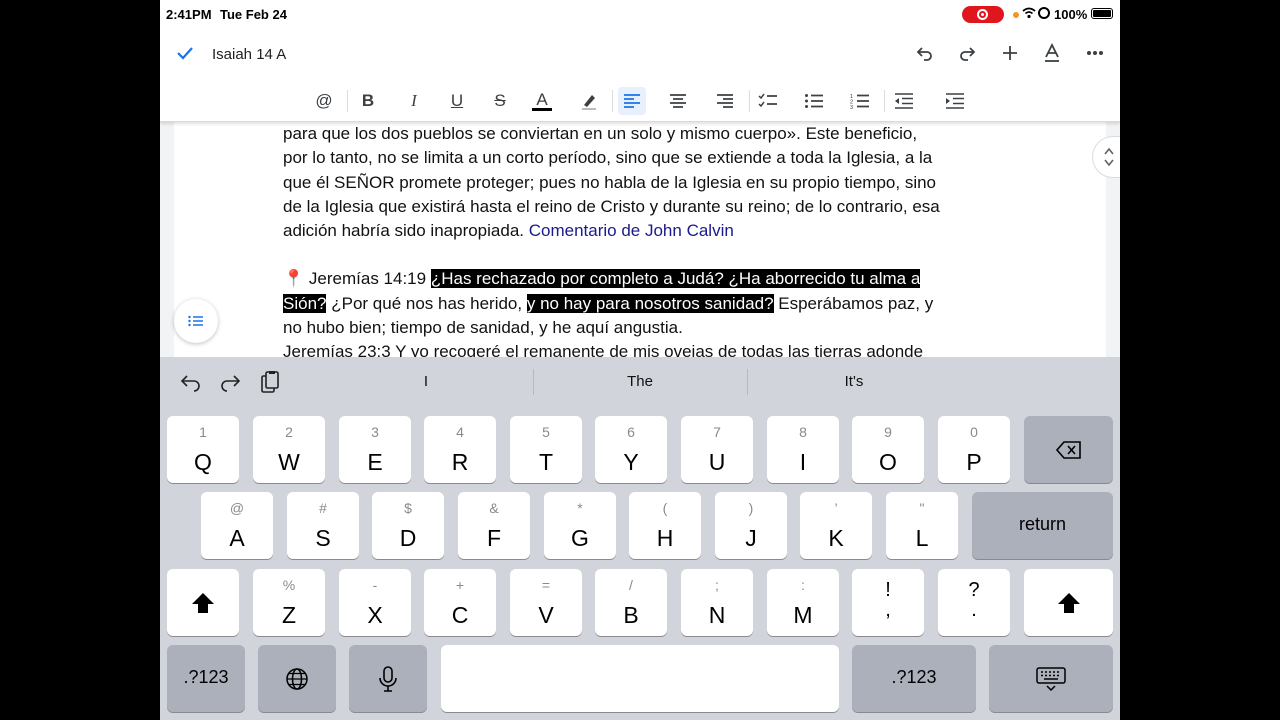  What do you see at coordinates (747, 382) in the screenshot?
I see `suggestion-divider` at bounding box center [747, 382].